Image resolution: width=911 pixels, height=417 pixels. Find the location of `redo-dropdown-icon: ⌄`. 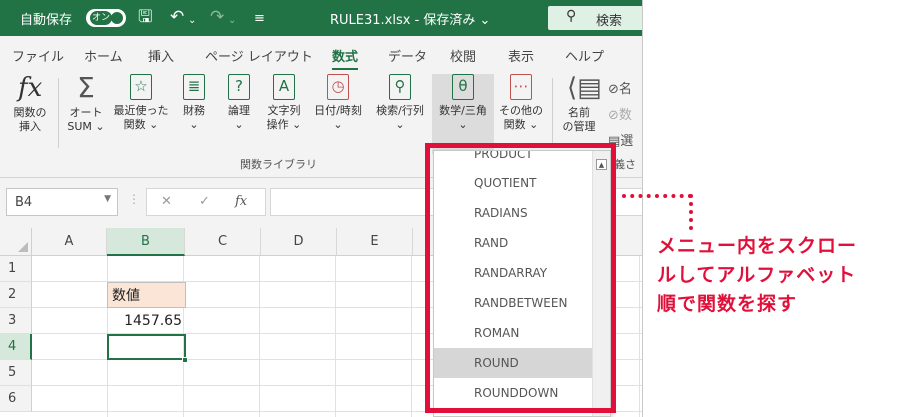

redo-dropdown-icon: ⌄ is located at coordinates (232, 21).